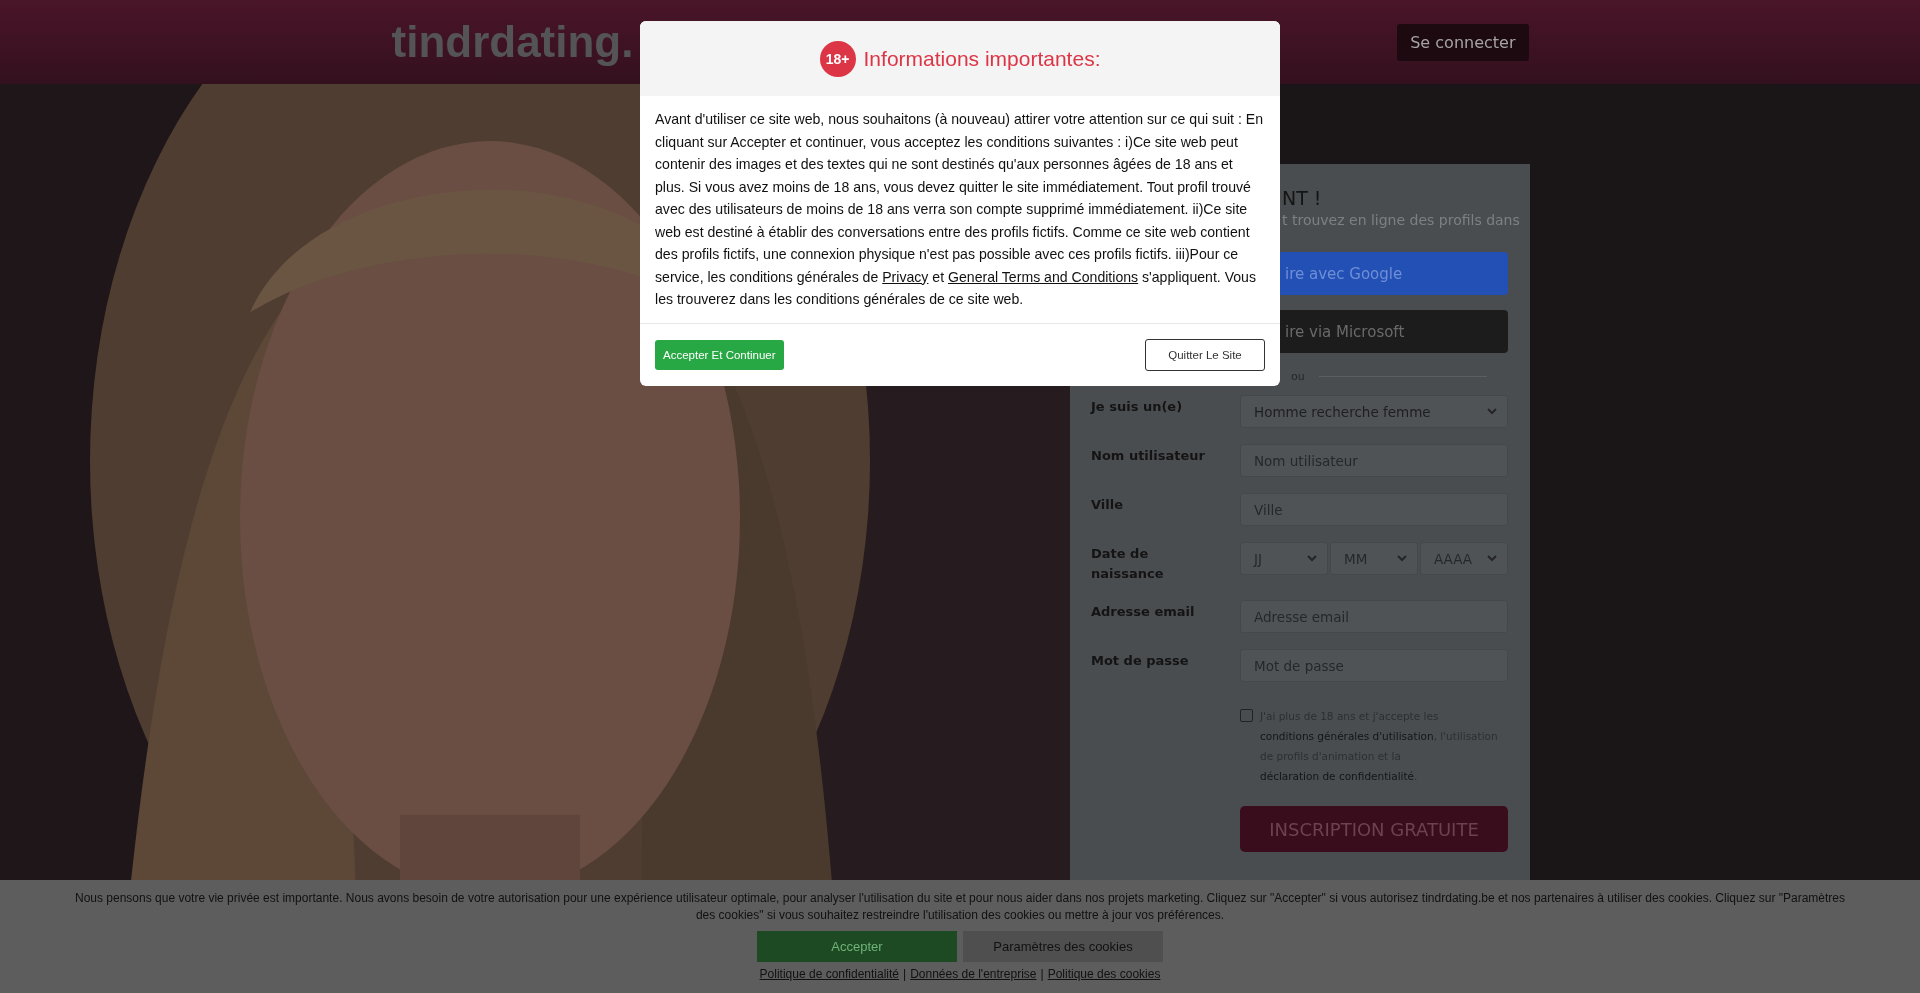  I want to click on footer-link: Politique de confidentialité, so click(829, 974).